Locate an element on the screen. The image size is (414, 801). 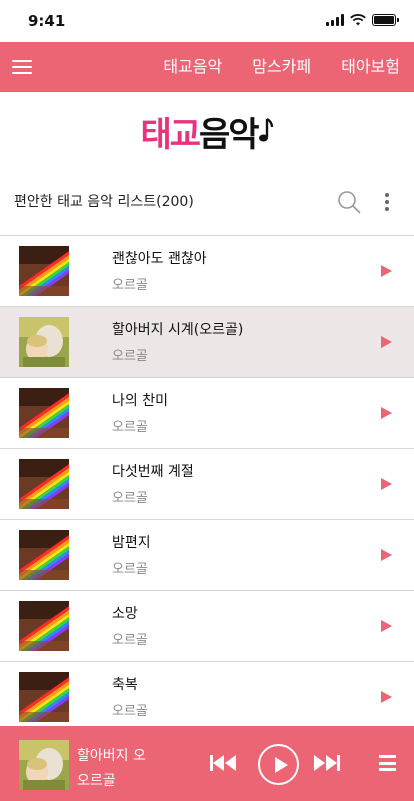
list-title: 편안한 태교 음악 리스트(200) is located at coordinates (104, 202).